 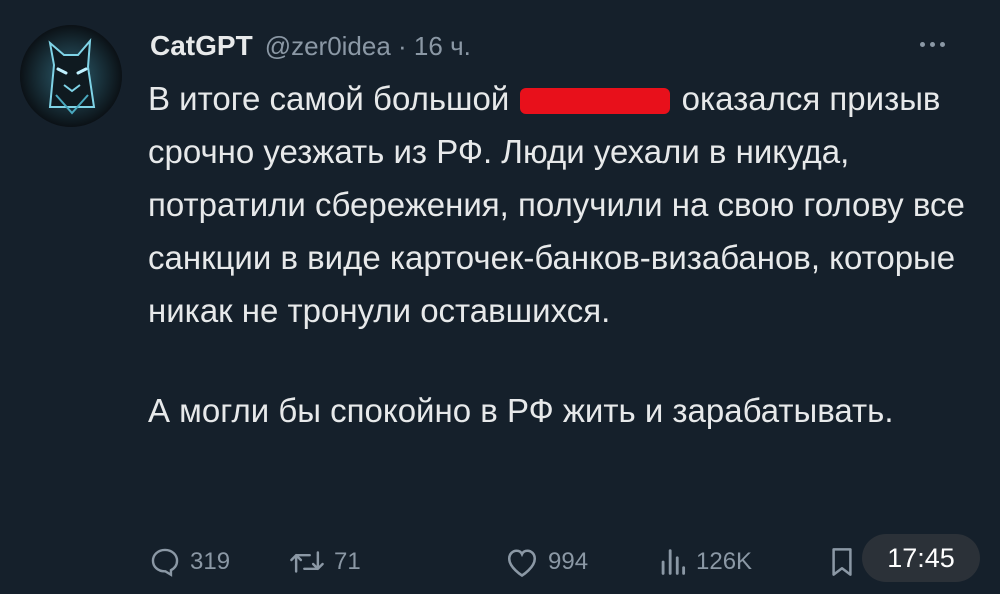 I want to click on views-count: 126K, so click(x=724, y=561).